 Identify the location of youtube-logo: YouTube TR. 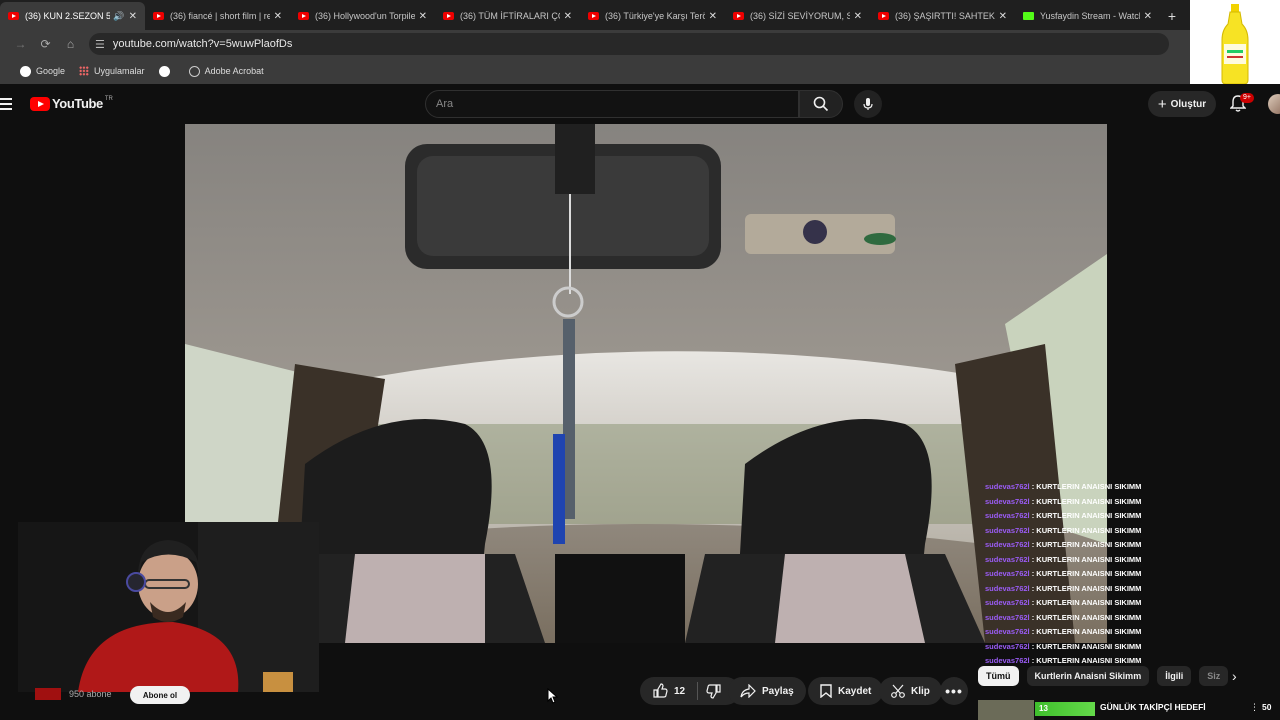
(71, 103).